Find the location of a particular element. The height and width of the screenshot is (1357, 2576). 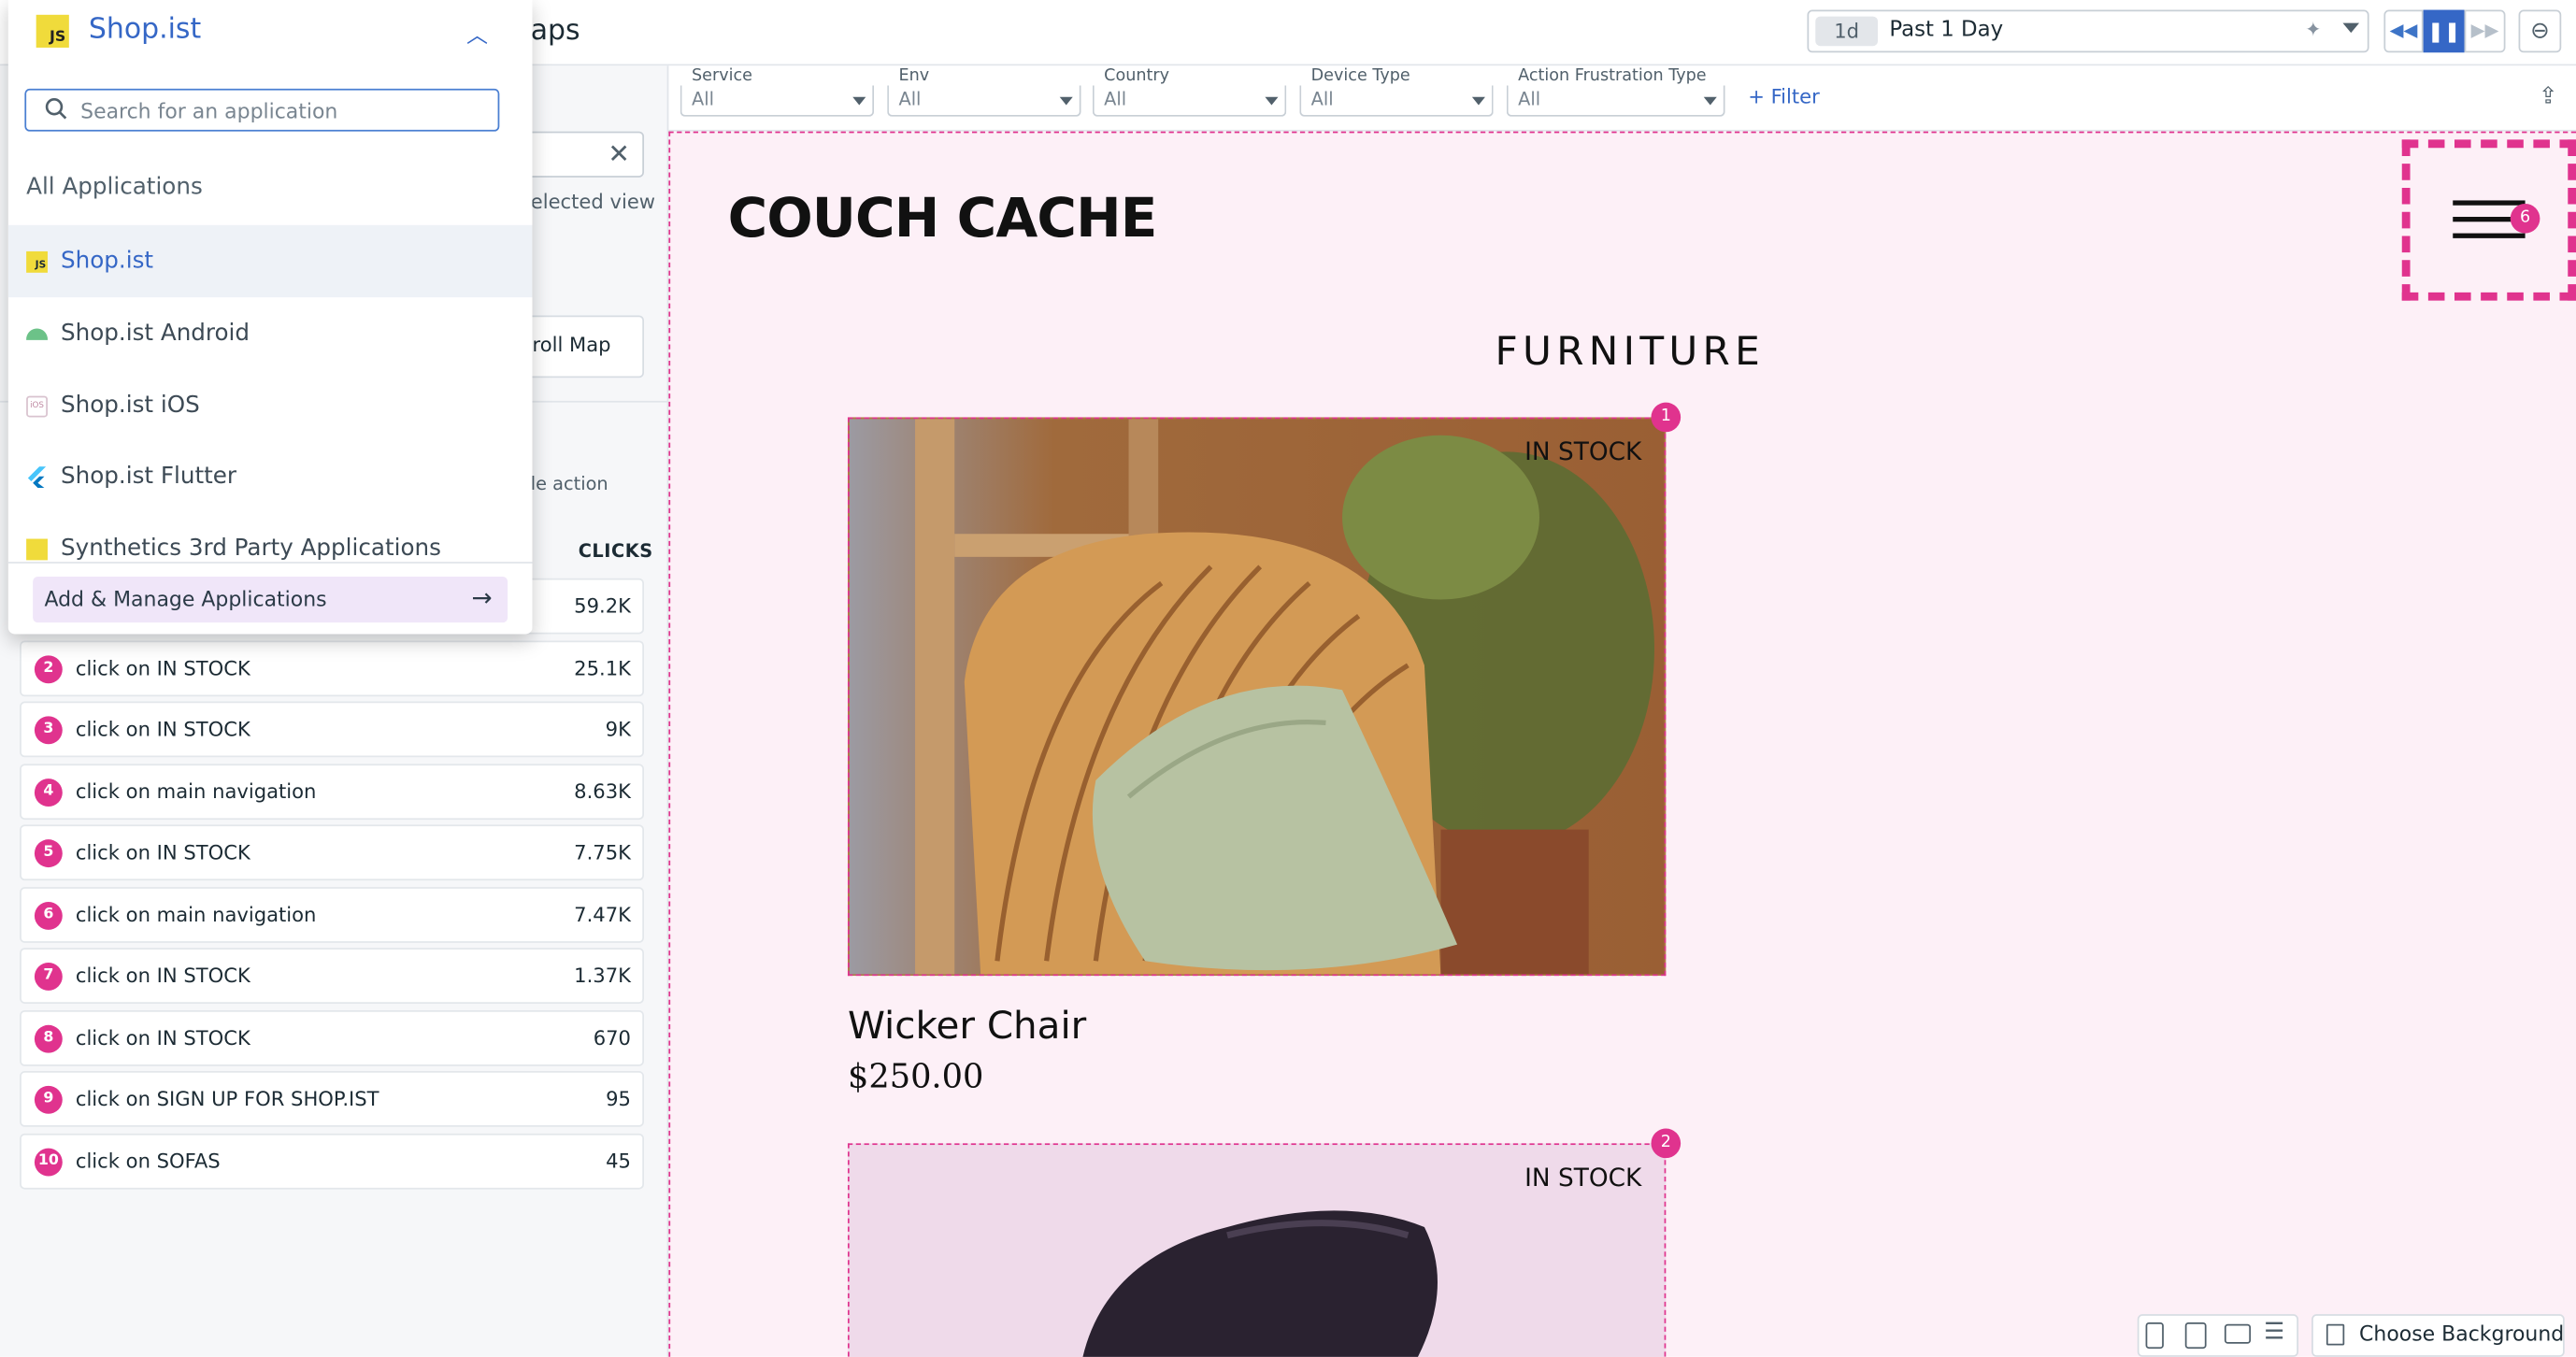

product-name: Wicker Chair is located at coordinates (967, 1027).